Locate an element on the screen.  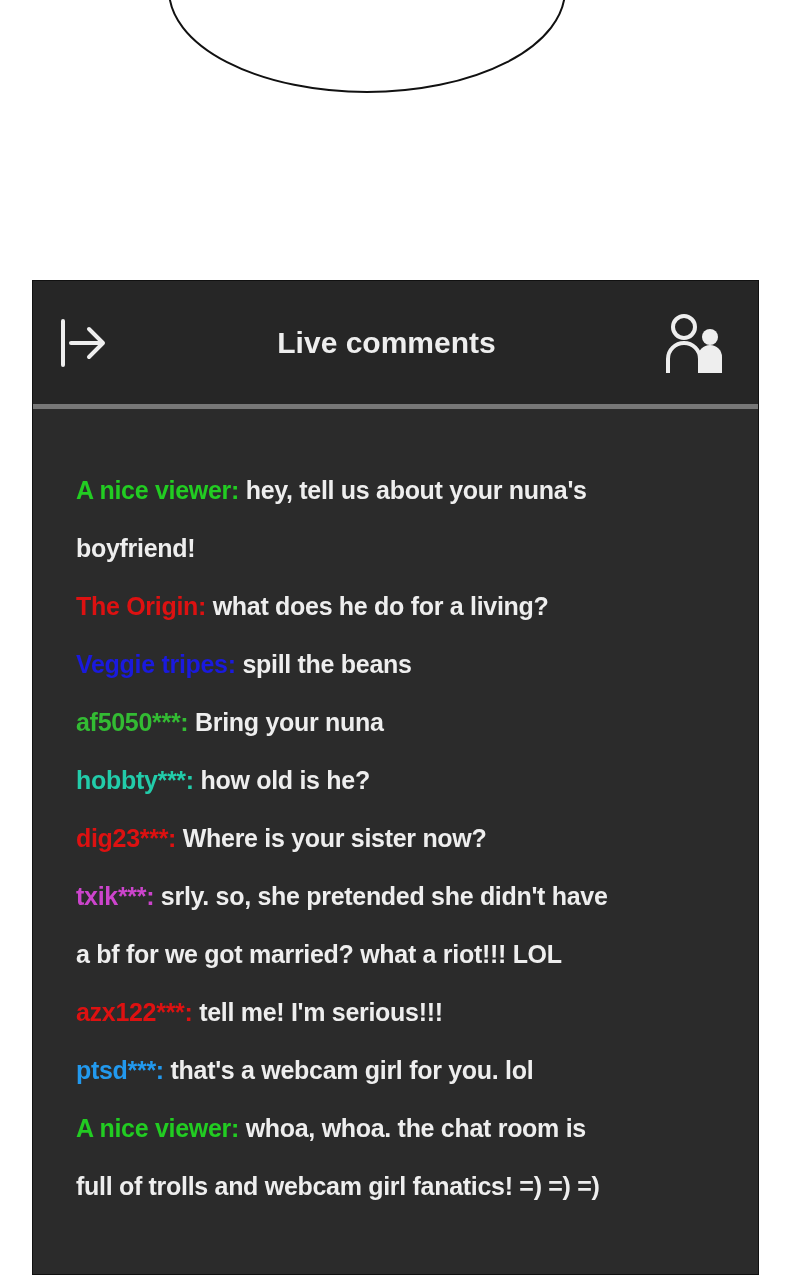
username: dig23***: is located at coordinates (126, 838).